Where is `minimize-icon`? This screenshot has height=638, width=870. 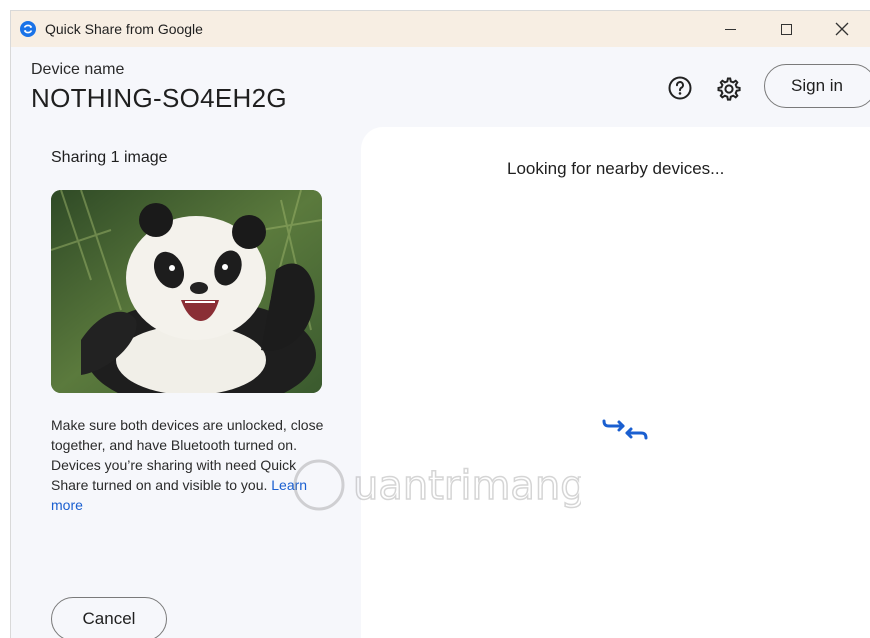
minimize-icon is located at coordinates (730, 29).